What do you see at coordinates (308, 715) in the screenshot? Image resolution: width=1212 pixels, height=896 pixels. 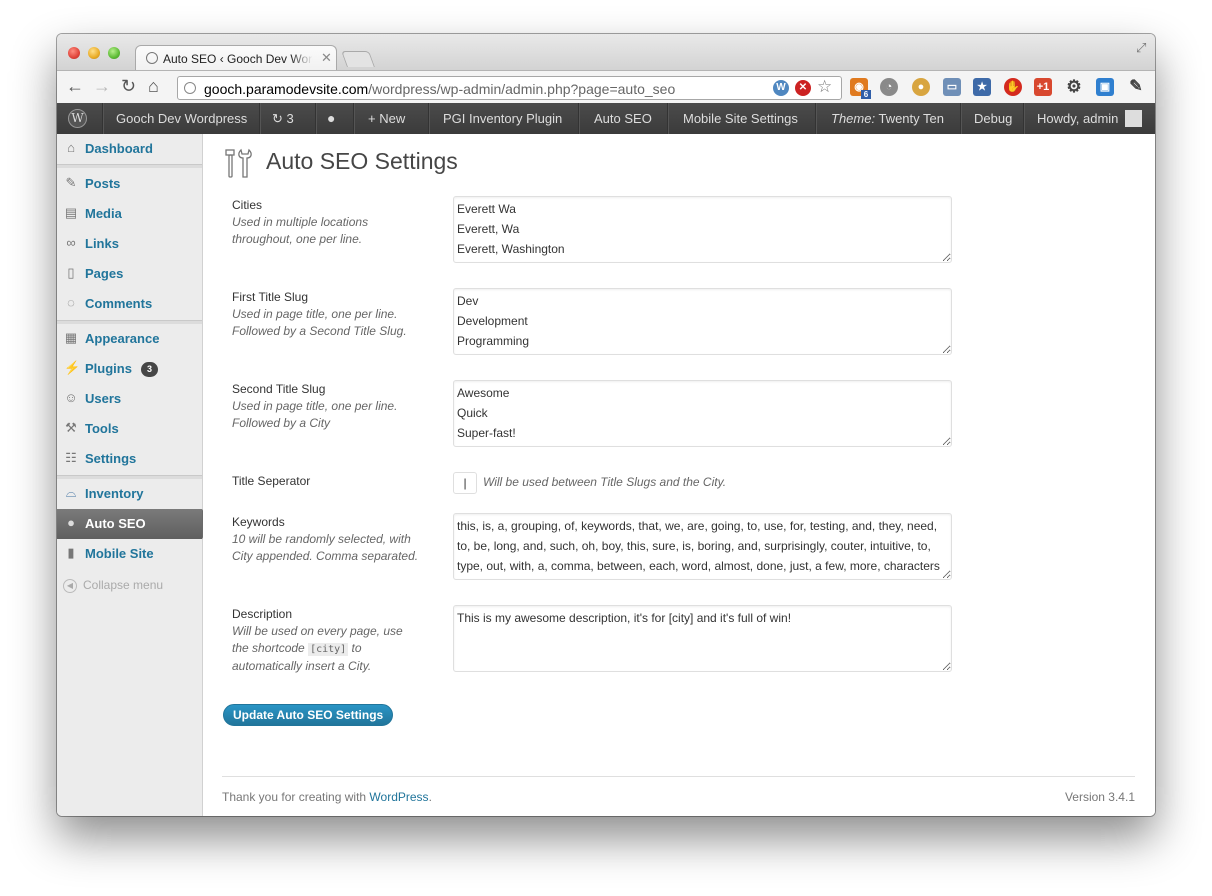 I see `update-settings-button: Update Auto SEO Settings` at bounding box center [308, 715].